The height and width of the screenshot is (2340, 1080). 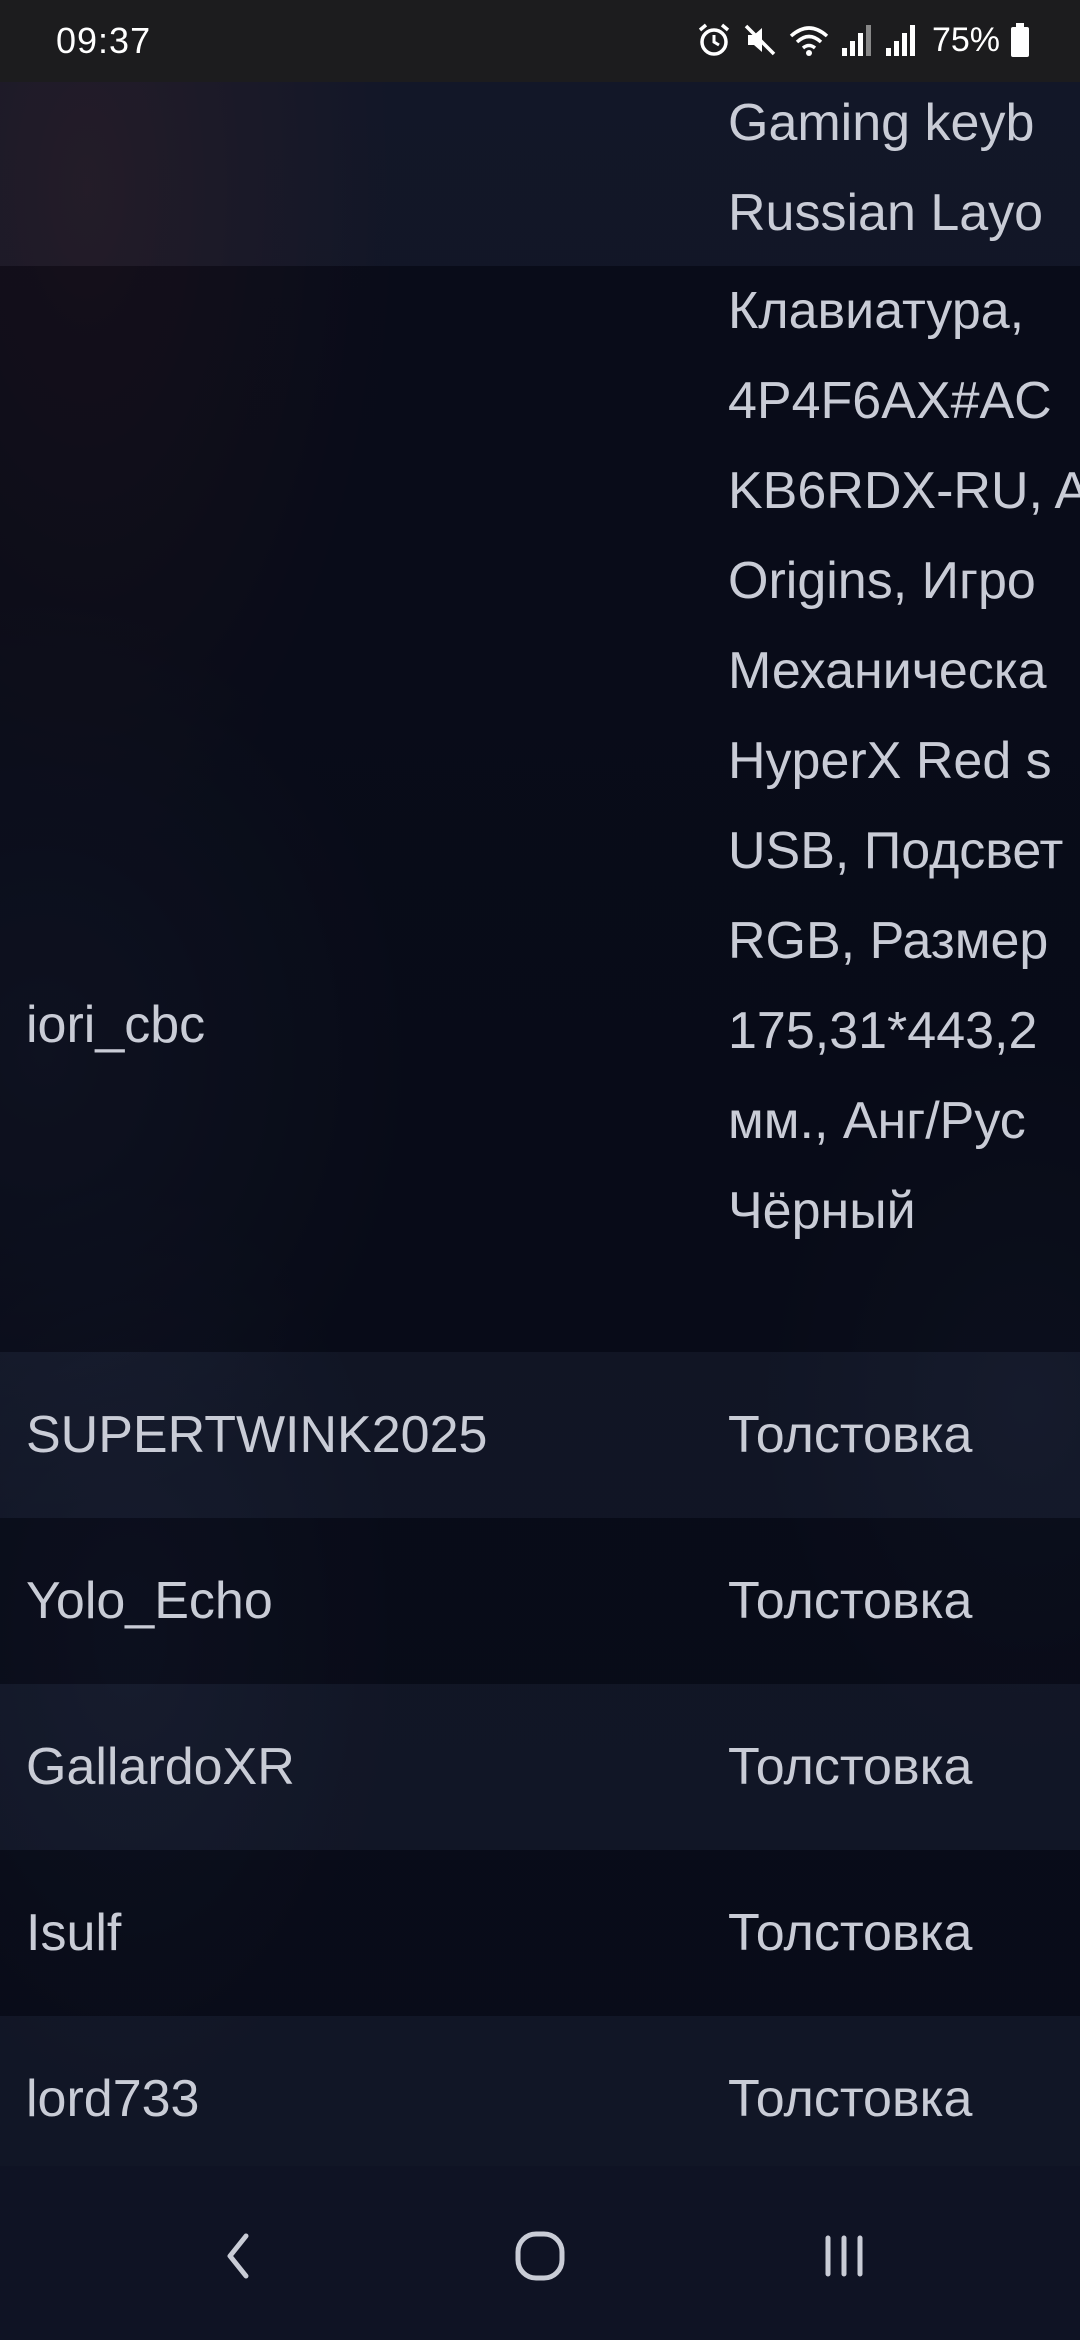 What do you see at coordinates (540, 41) in the screenshot?
I see `status-bar: 09:37 75%` at bounding box center [540, 41].